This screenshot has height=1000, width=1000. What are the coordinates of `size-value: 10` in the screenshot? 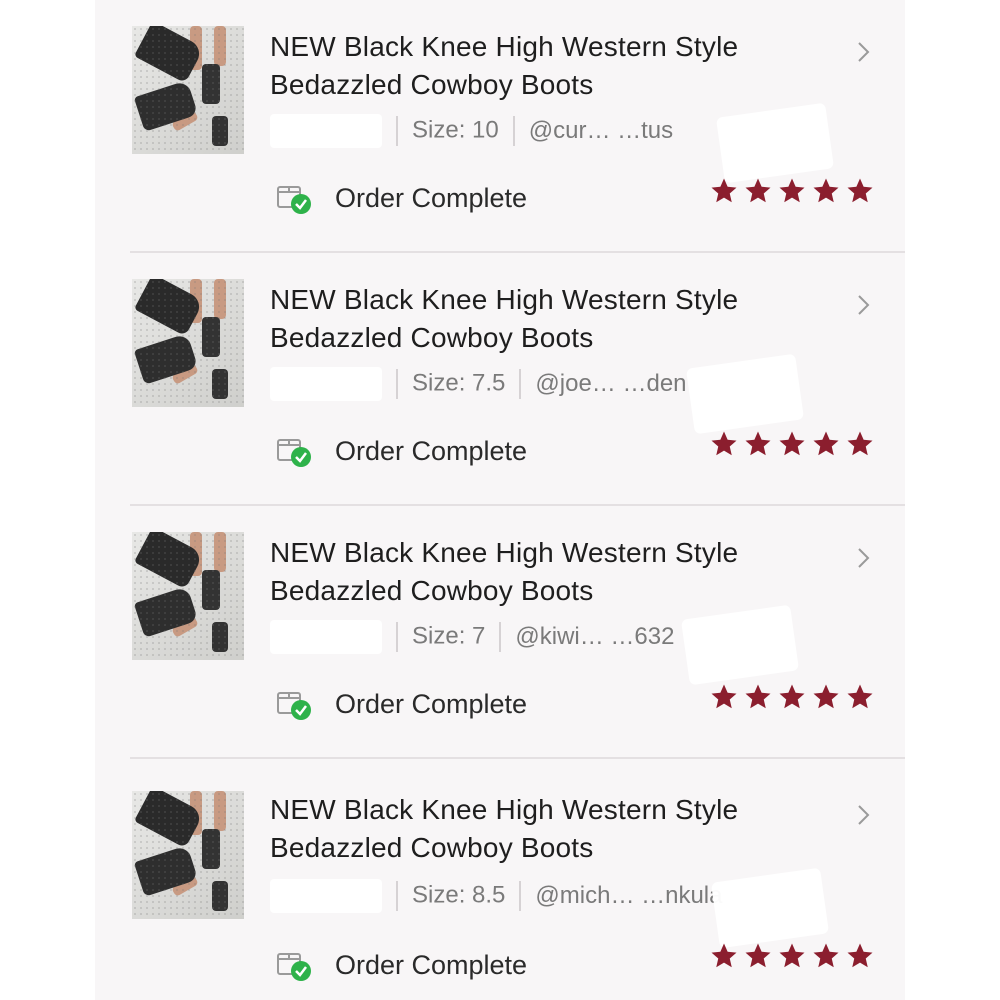 It's located at (485, 130).